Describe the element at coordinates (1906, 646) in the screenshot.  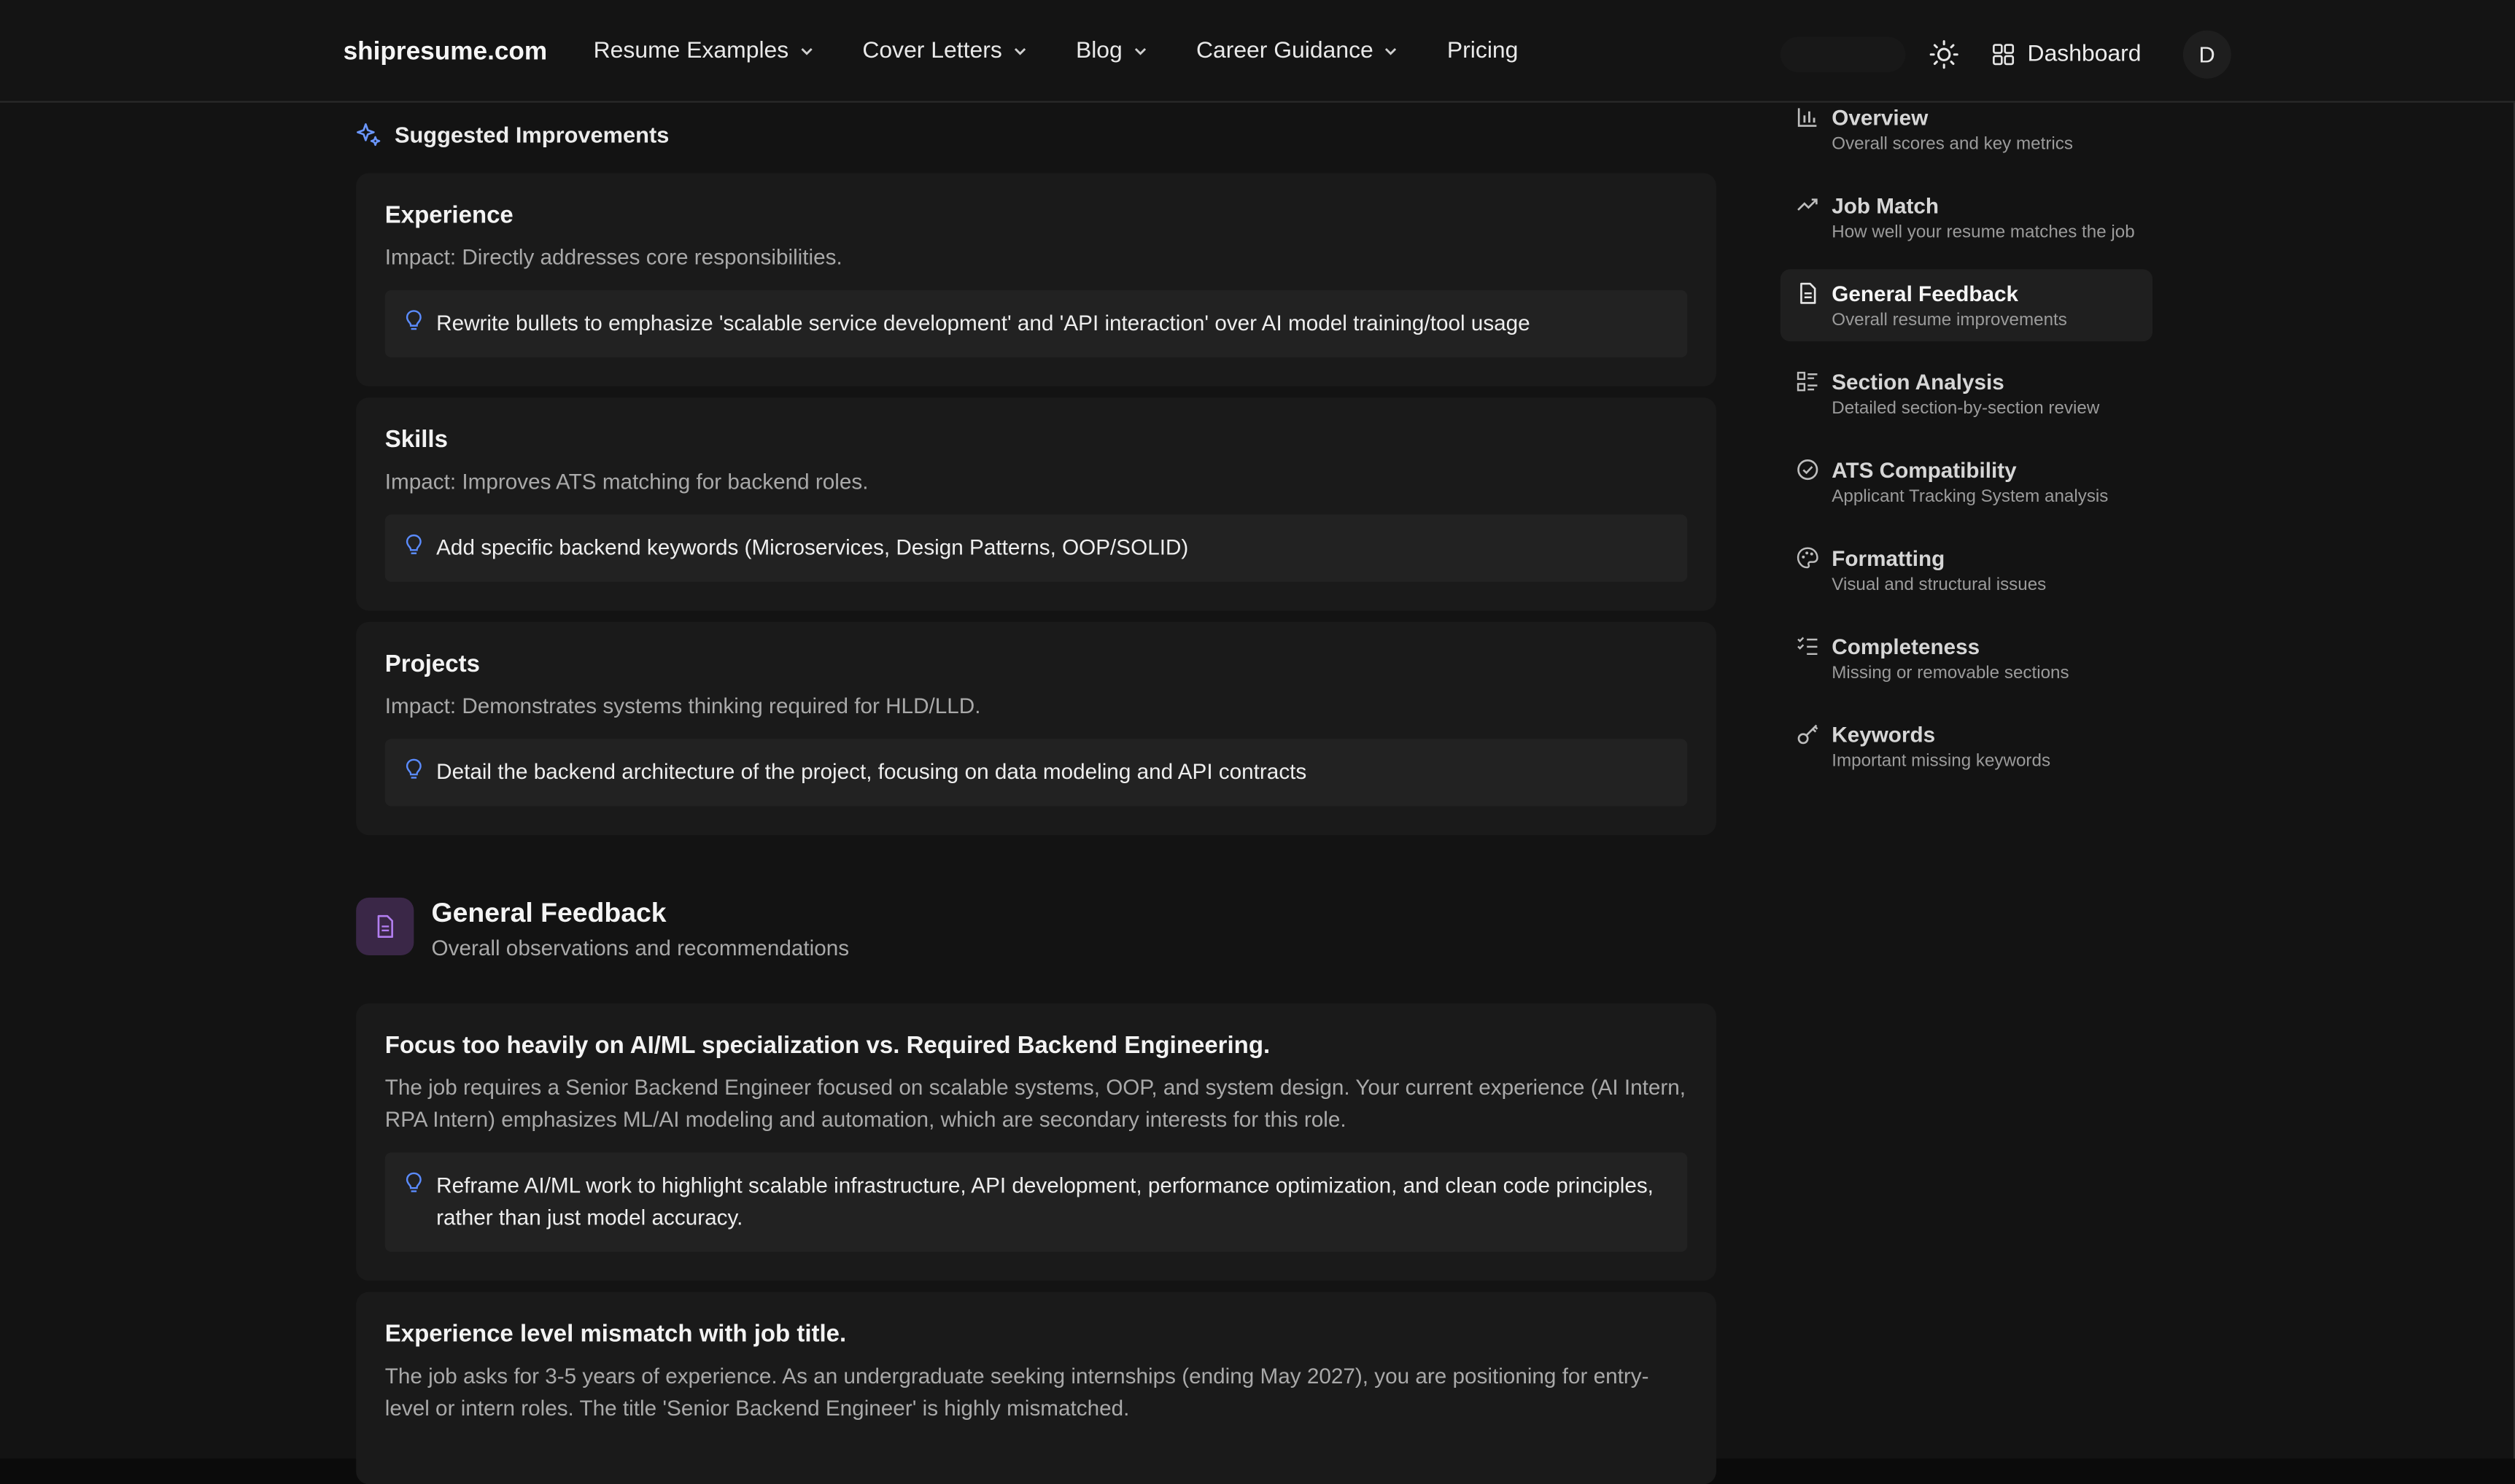
I see `sidebar-item-label: Completeness` at that location.